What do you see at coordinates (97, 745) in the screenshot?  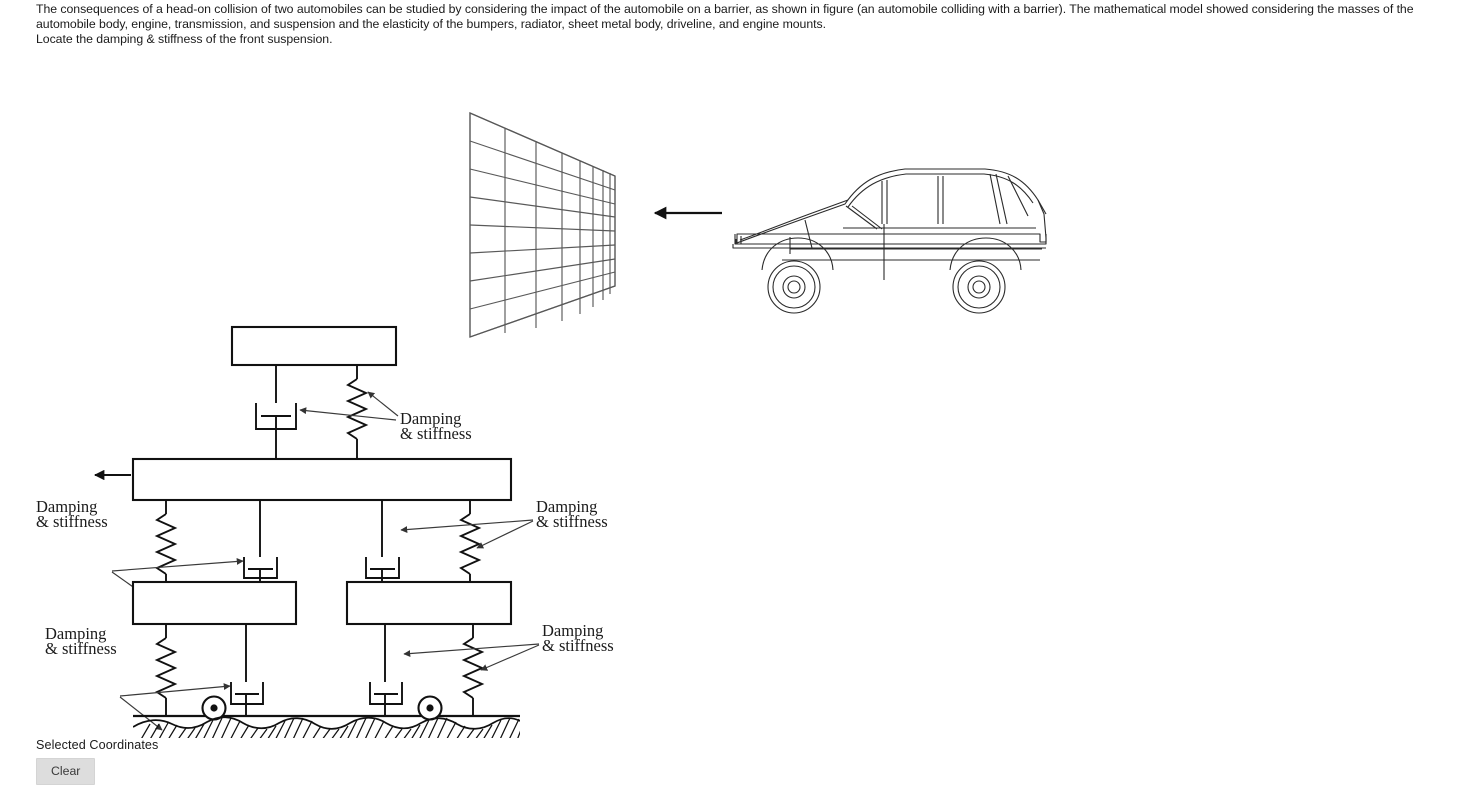 I see `selected-coordinates-label: Selected Coordinates` at bounding box center [97, 745].